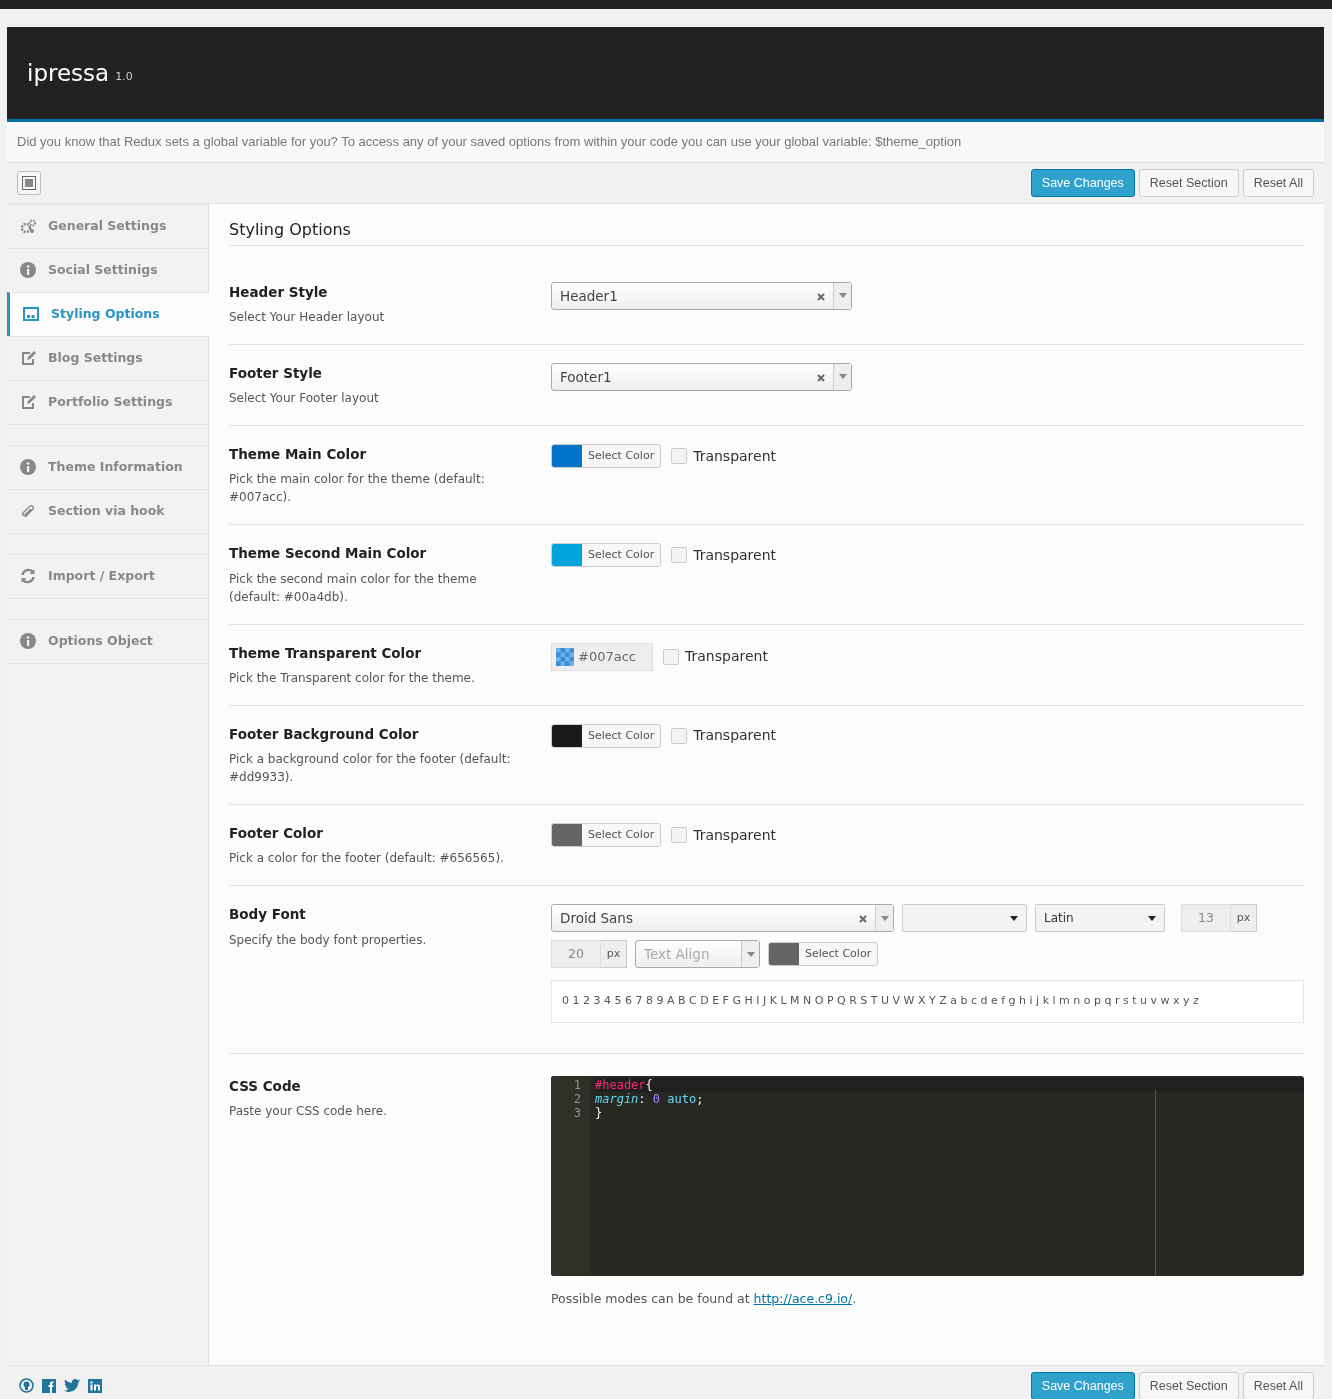 The image size is (1332, 1399). Describe the element at coordinates (353, 588) in the screenshot. I see `field-description: Pick the second main color for the theme (default: #00a4db).` at that location.